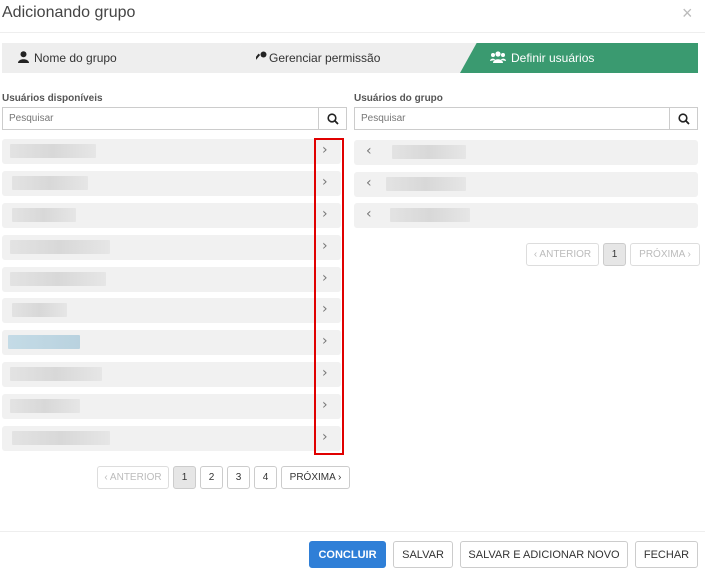 This screenshot has width=705, height=573. What do you see at coordinates (260, 58) in the screenshot?
I see `key-icon` at bounding box center [260, 58].